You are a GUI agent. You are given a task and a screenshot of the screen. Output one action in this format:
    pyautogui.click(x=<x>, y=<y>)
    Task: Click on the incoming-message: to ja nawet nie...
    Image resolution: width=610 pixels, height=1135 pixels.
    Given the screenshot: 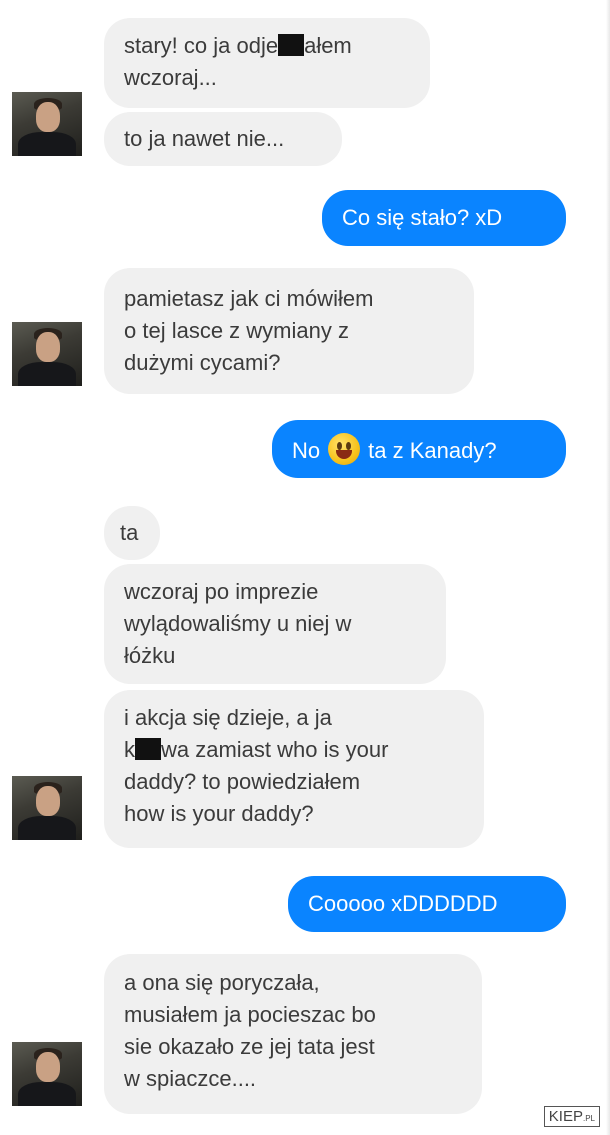 What is the action you would take?
    pyautogui.click(x=223, y=139)
    